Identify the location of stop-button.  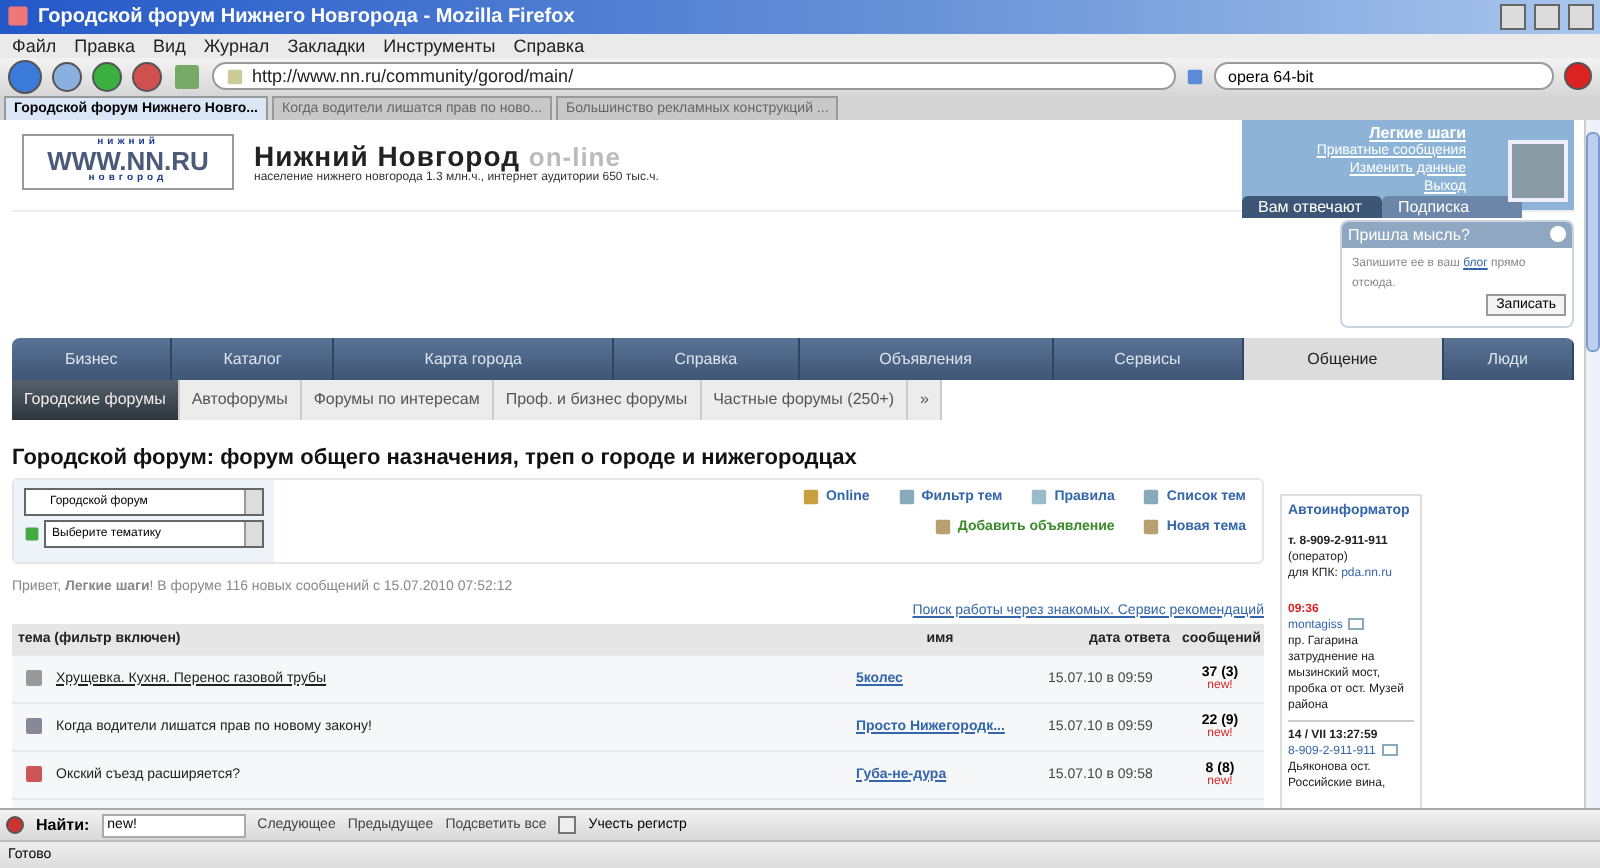
(147, 76).